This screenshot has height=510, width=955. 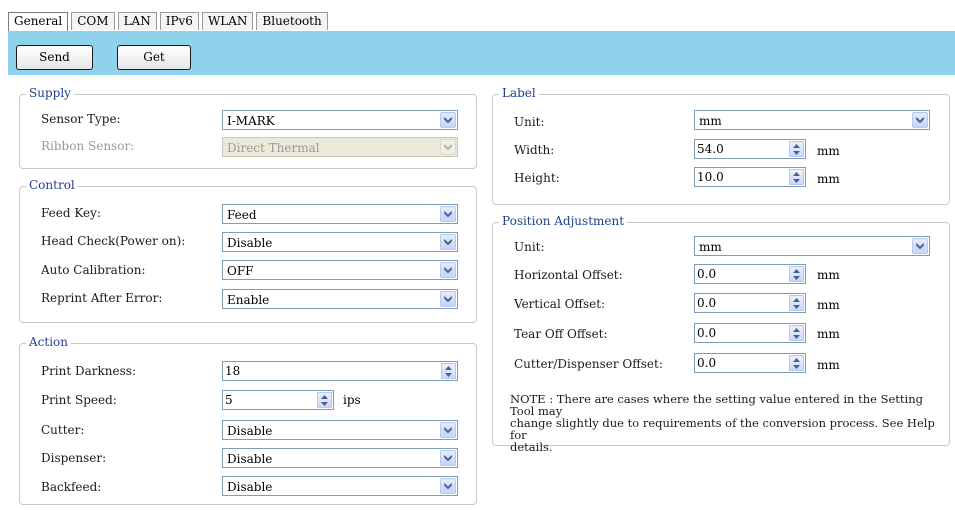 What do you see at coordinates (340, 120) in the screenshot?
I see `sensor-type-select: I-MARK` at bounding box center [340, 120].